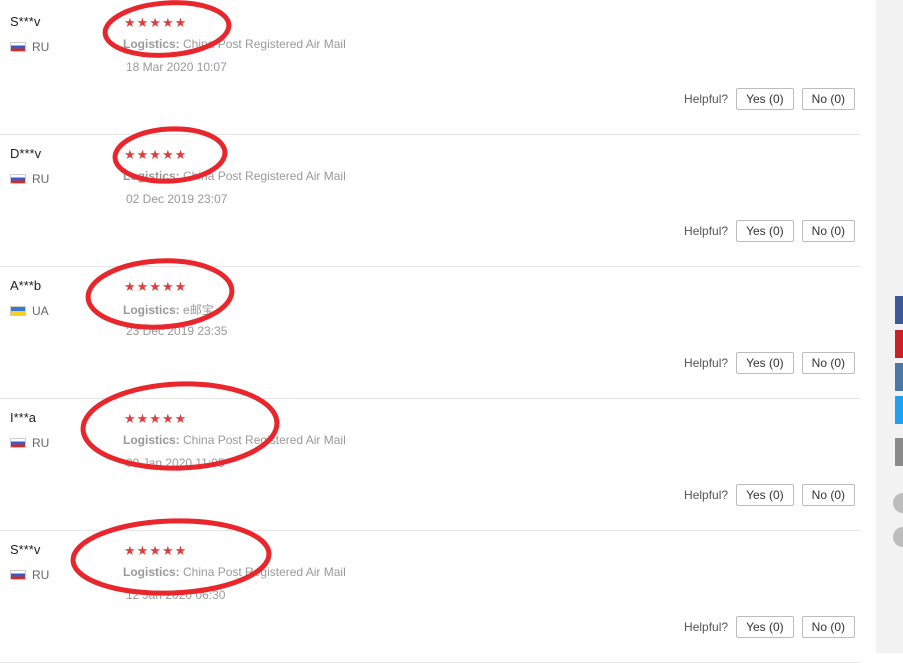 Image resolution: width=903 pixels, height=663 pixels. Describe the element at coordinates (23, 417) in the screenshot. I see `reviewer-name: I***a` at that location.